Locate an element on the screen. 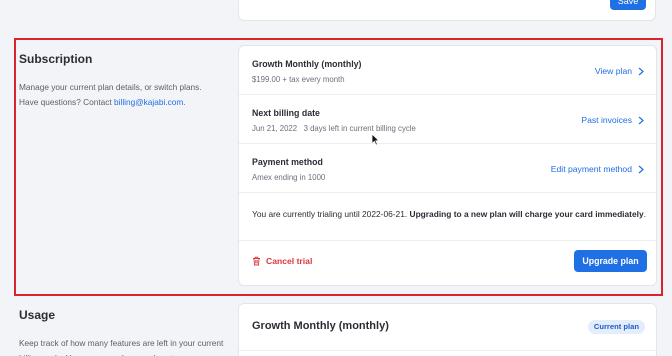 The width and height of the screenshot is (672, 356). past-invoices-link: Past invoices is located at coordinates (612, 120).